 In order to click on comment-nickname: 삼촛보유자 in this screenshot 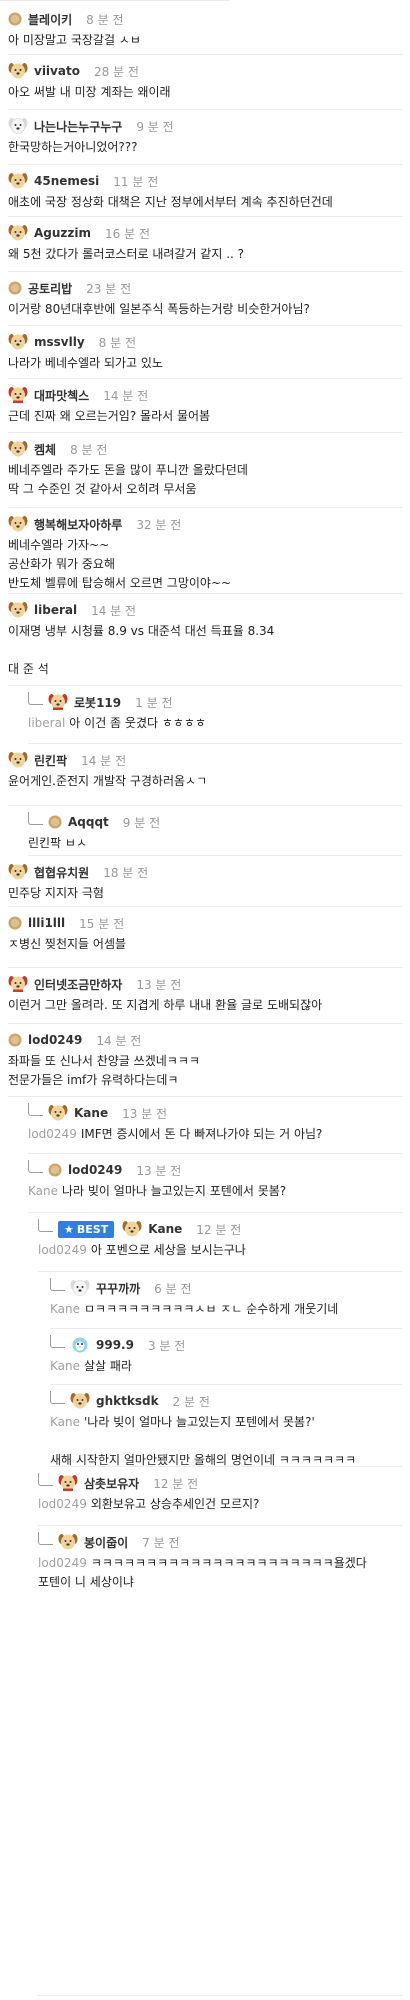, I will do `click(111, 1483)`.